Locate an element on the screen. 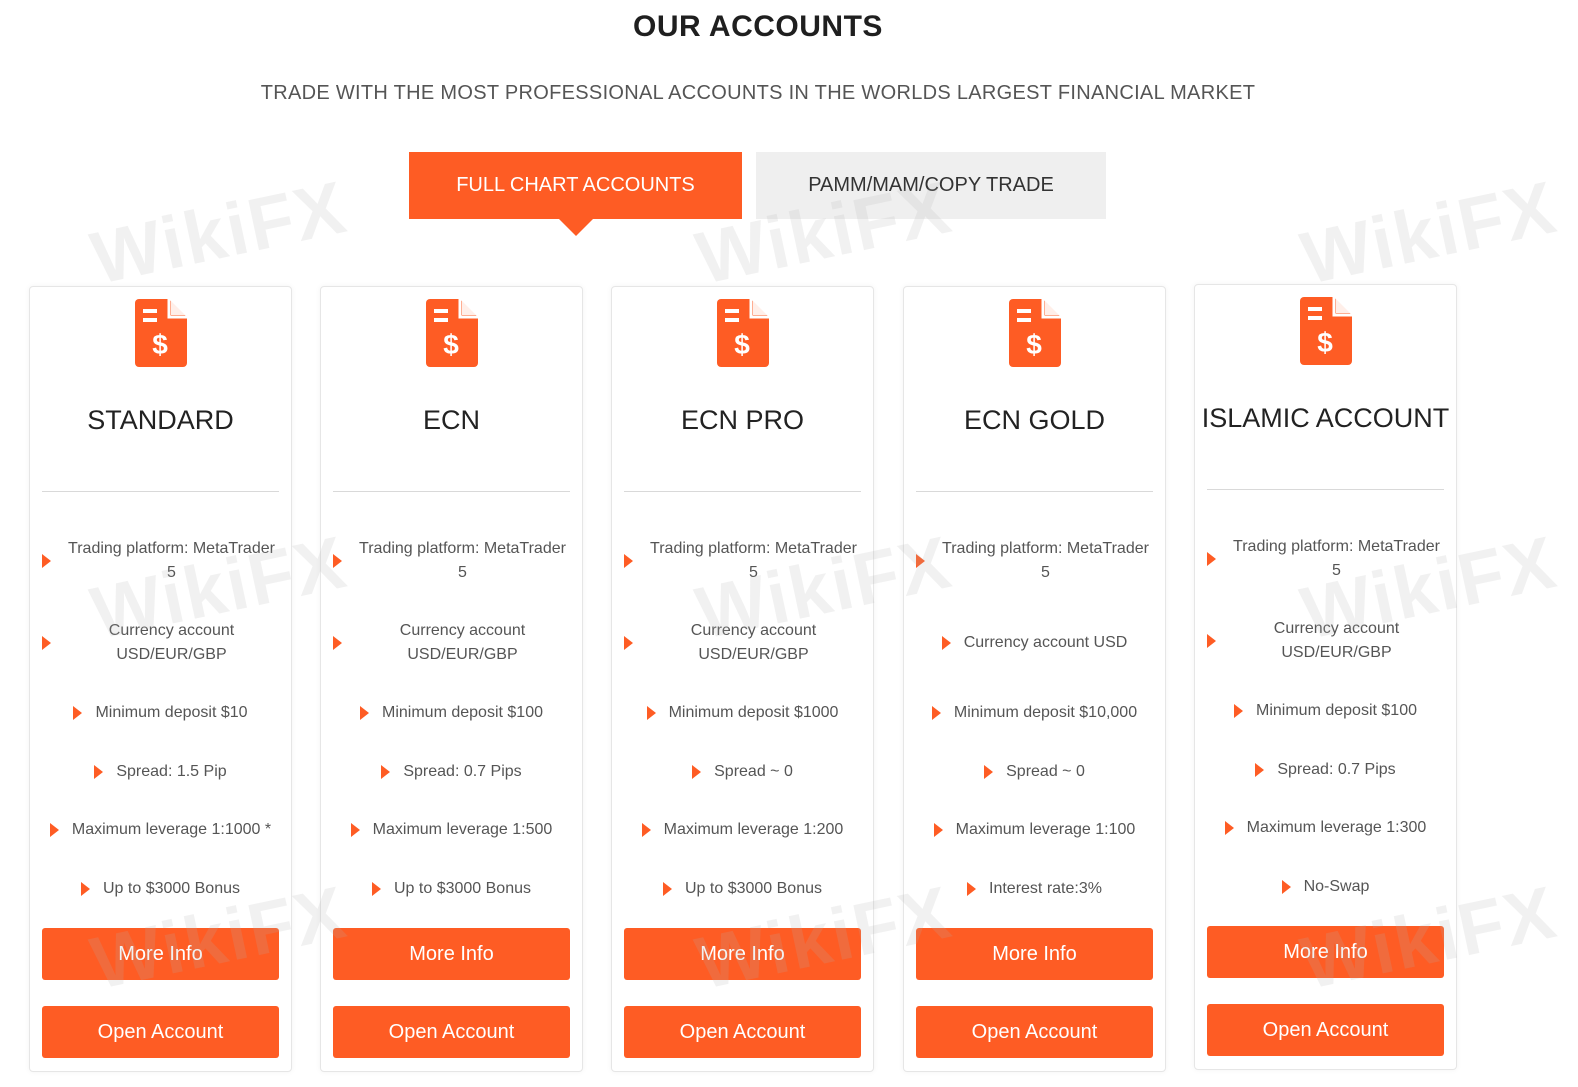 This screenshot has height=1087, width=1578. feature-text: Maximum leverage 1:100 is located at coordinates (1045, 829).